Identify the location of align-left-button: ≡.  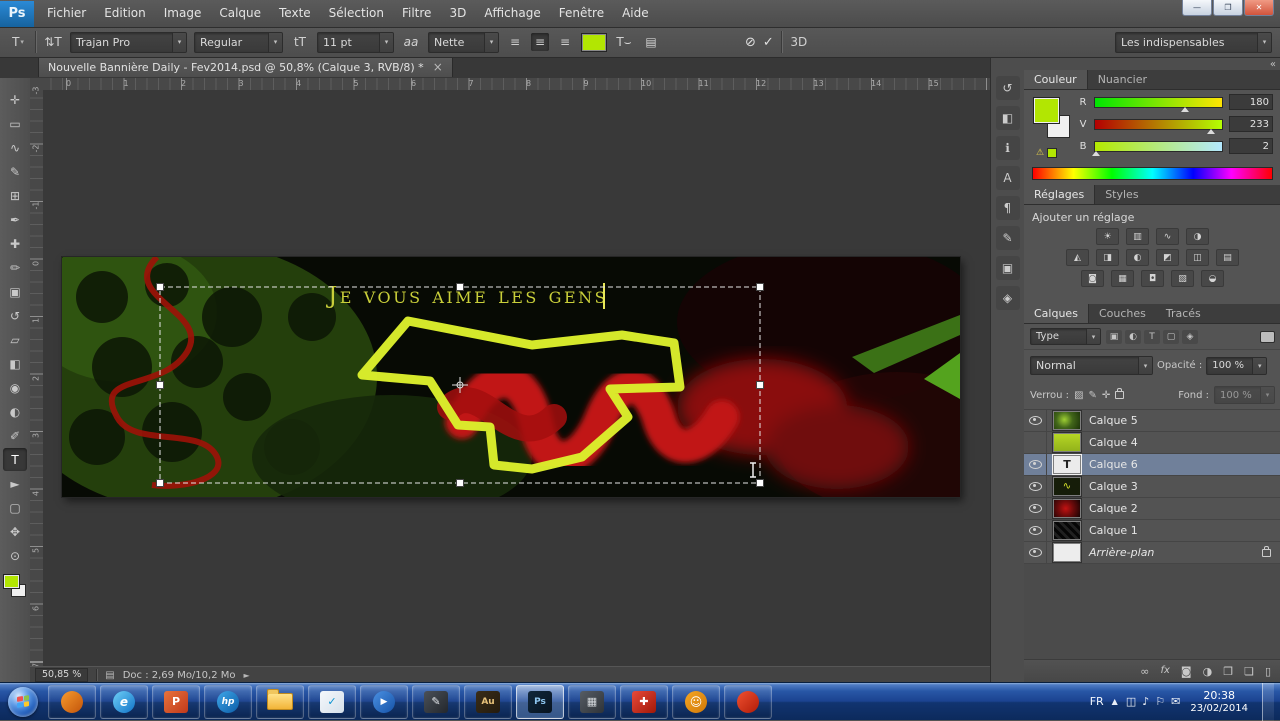
(515, 42).